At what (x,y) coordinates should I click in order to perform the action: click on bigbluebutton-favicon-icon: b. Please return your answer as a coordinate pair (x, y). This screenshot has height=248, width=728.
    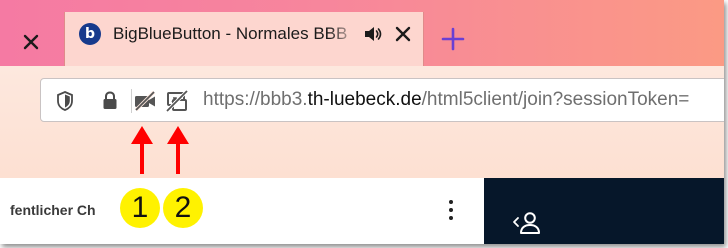
    Looking at the image, I should click on (90, 34).